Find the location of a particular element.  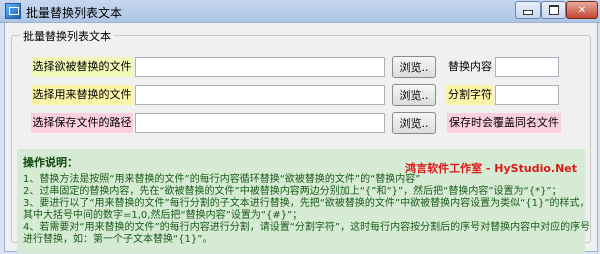

brand-text: 鸿言软件工作室 - HyStudio.Net is located at coordinates (491, 168).